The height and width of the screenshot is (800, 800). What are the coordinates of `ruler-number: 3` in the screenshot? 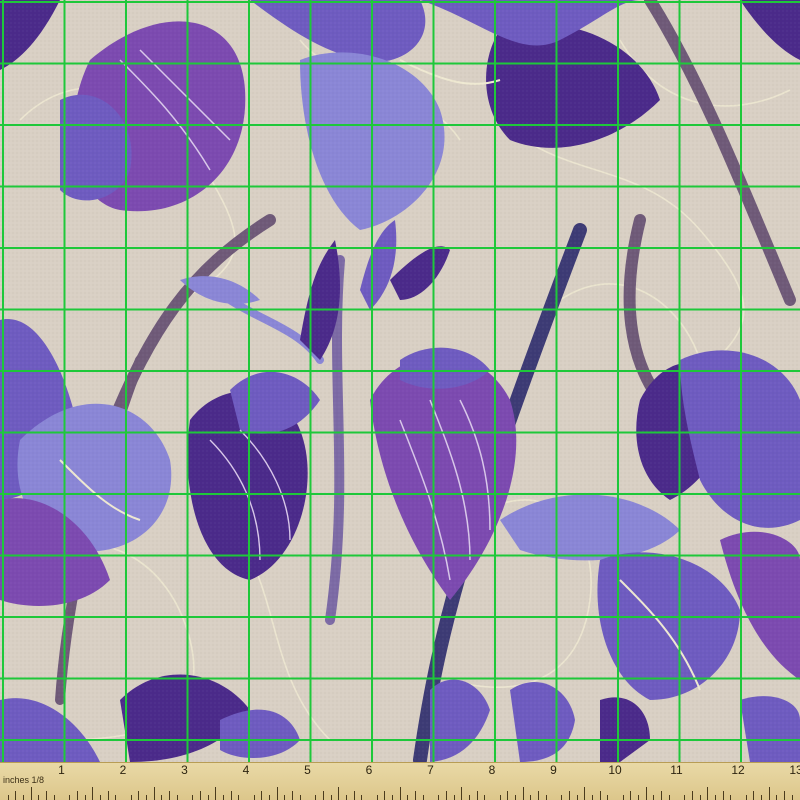 It's located at (184, 770).